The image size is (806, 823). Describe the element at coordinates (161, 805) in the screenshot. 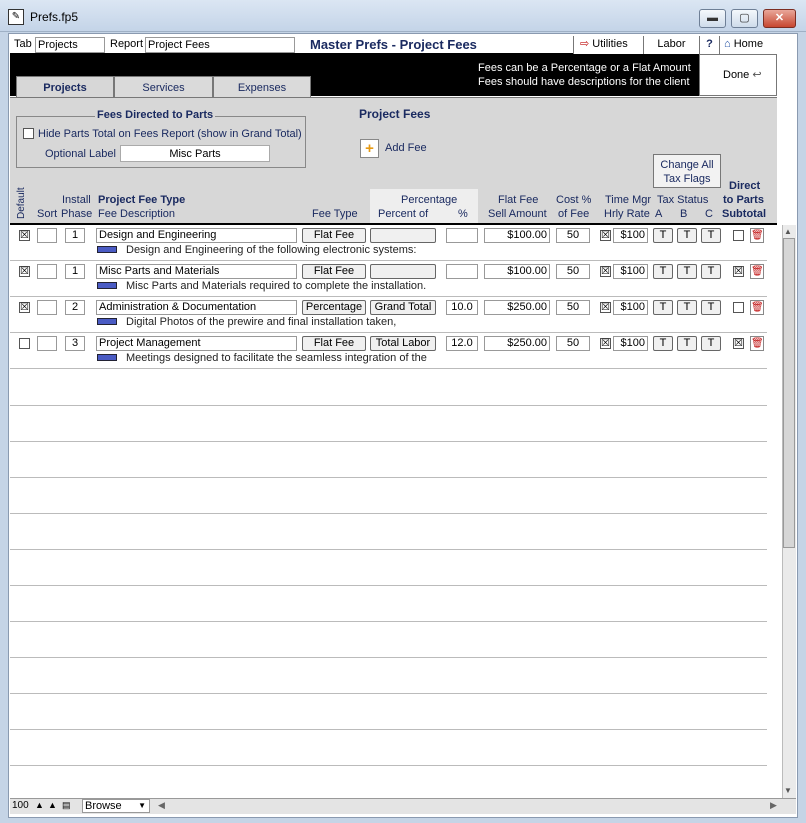

I see `scroll-left-icon: ◀` at that location.